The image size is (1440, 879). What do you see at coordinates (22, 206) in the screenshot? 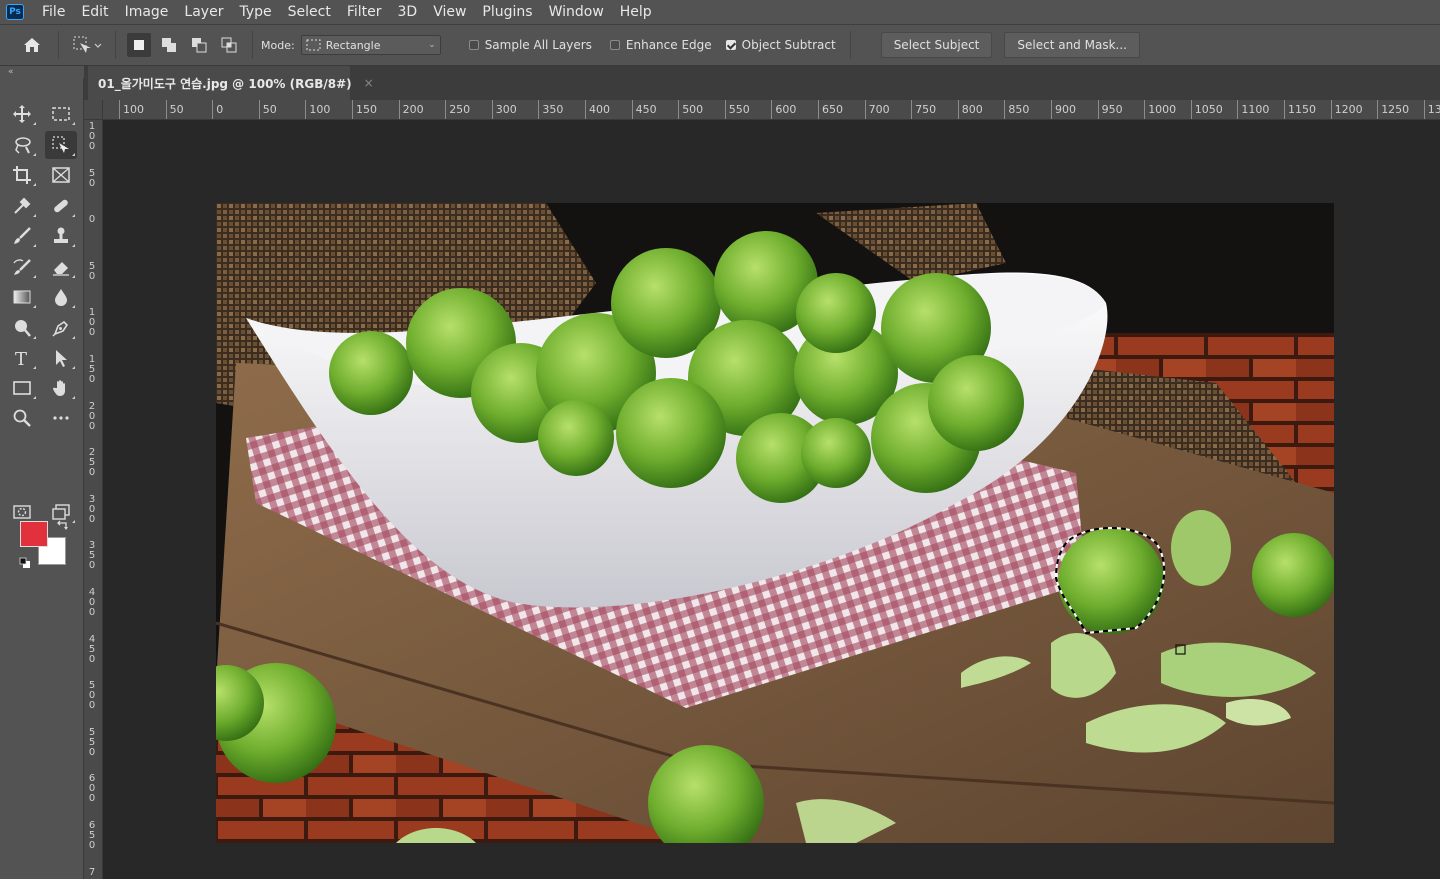
I see `eyedropper-tool` at bounding box center [22, 206].